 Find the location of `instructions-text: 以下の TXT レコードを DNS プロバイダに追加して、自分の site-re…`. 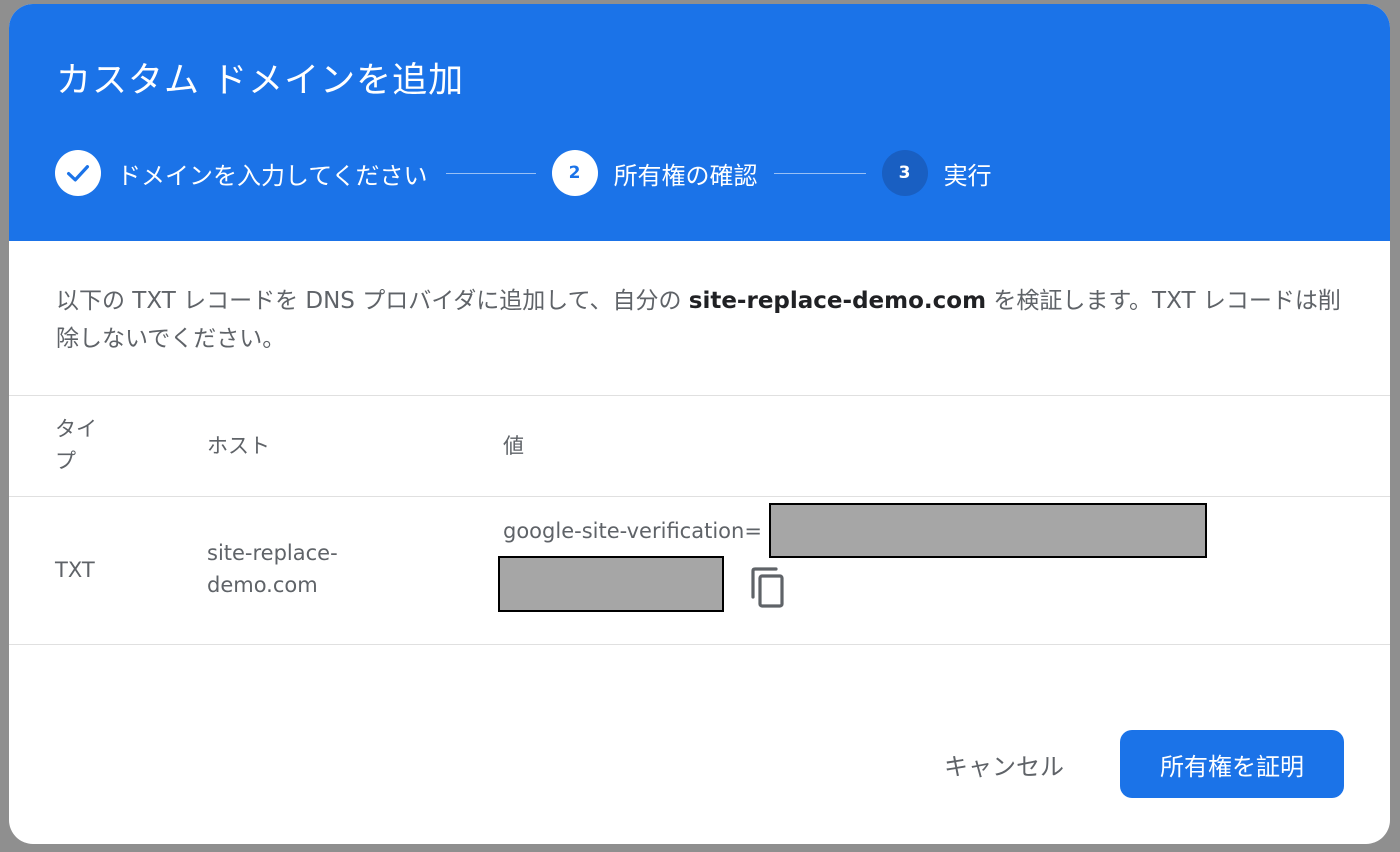

instructions-text: 以下の TXT レコードを DNS プロバイダに追加して、自分の site-re… is located at coordinates (701, 320).